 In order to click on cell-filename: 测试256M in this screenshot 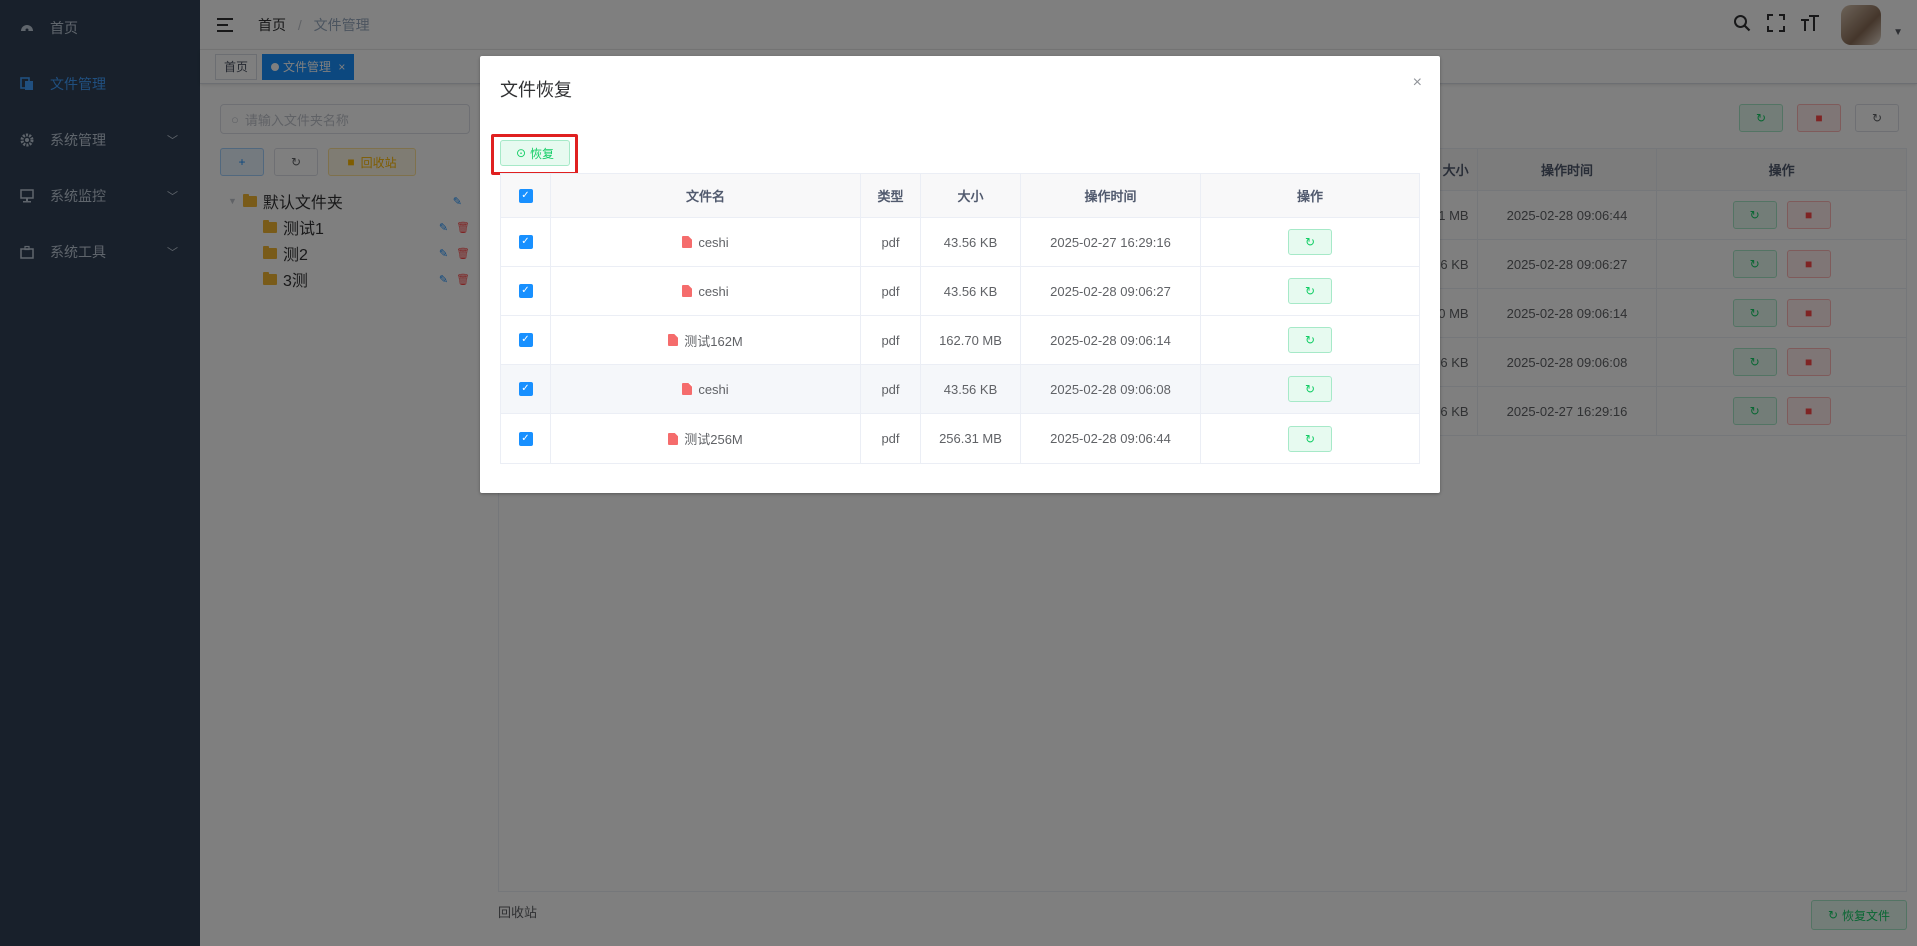, I will do `click(706, 438)`.